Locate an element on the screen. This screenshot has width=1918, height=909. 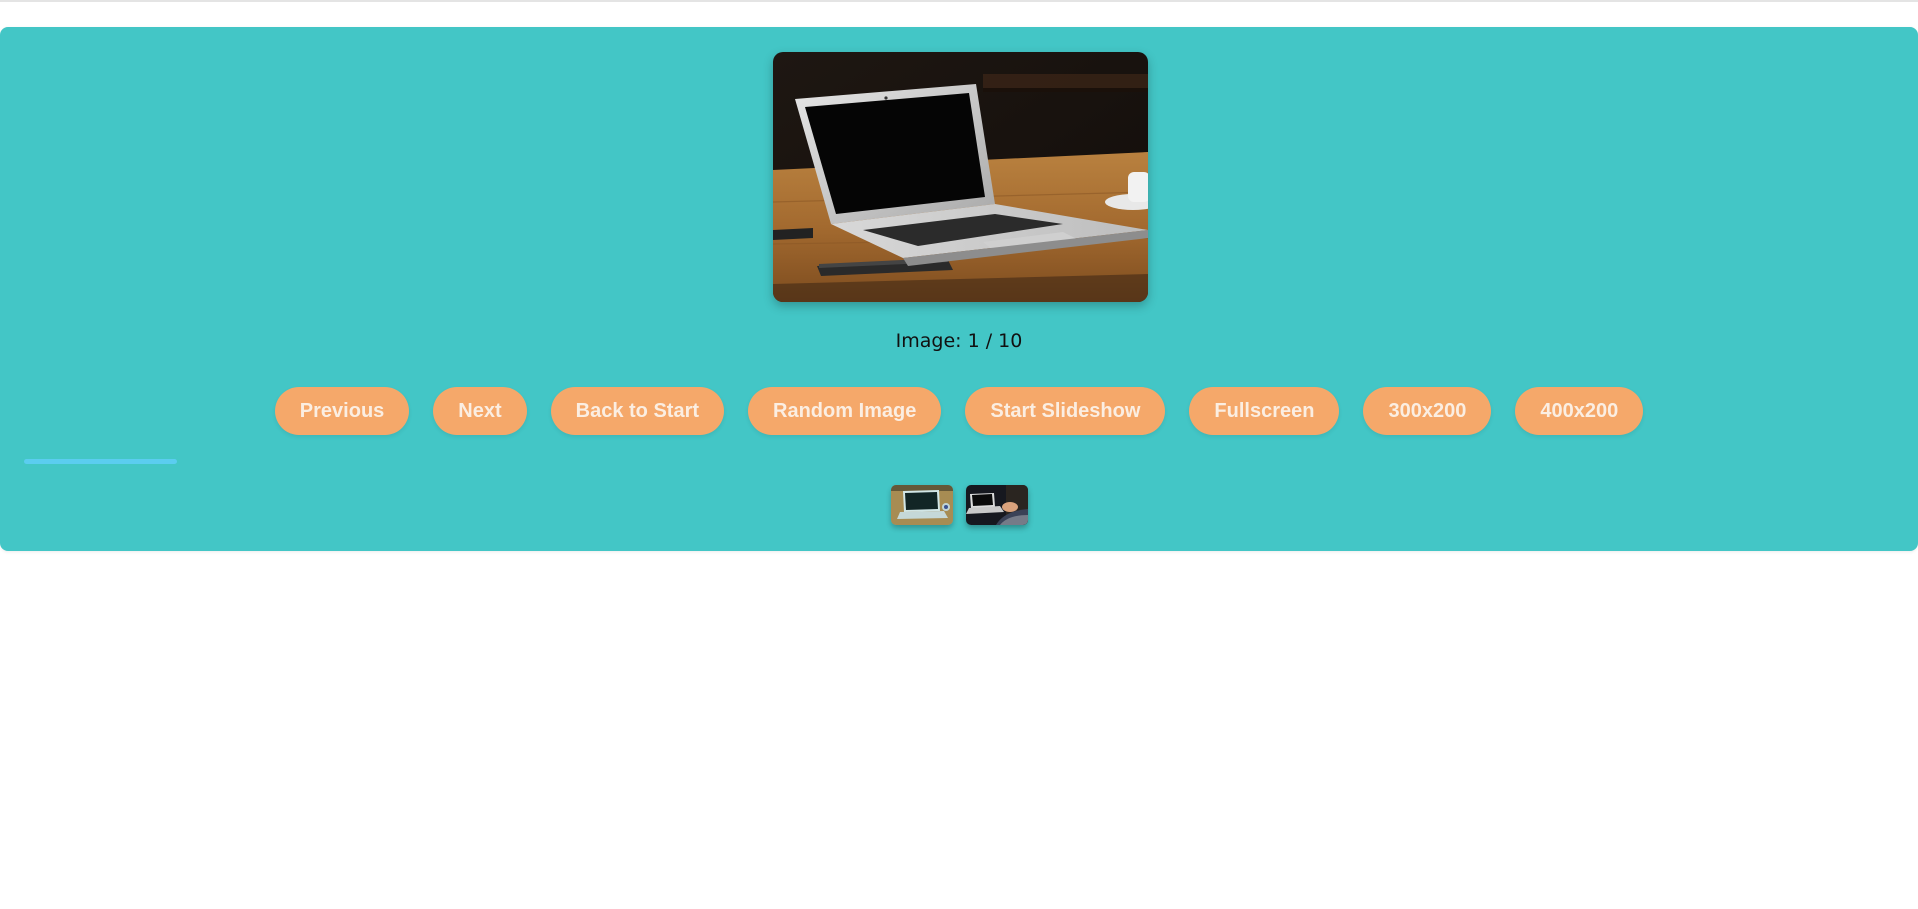
gallery-progress-fill is located at coordinates (101, 461).